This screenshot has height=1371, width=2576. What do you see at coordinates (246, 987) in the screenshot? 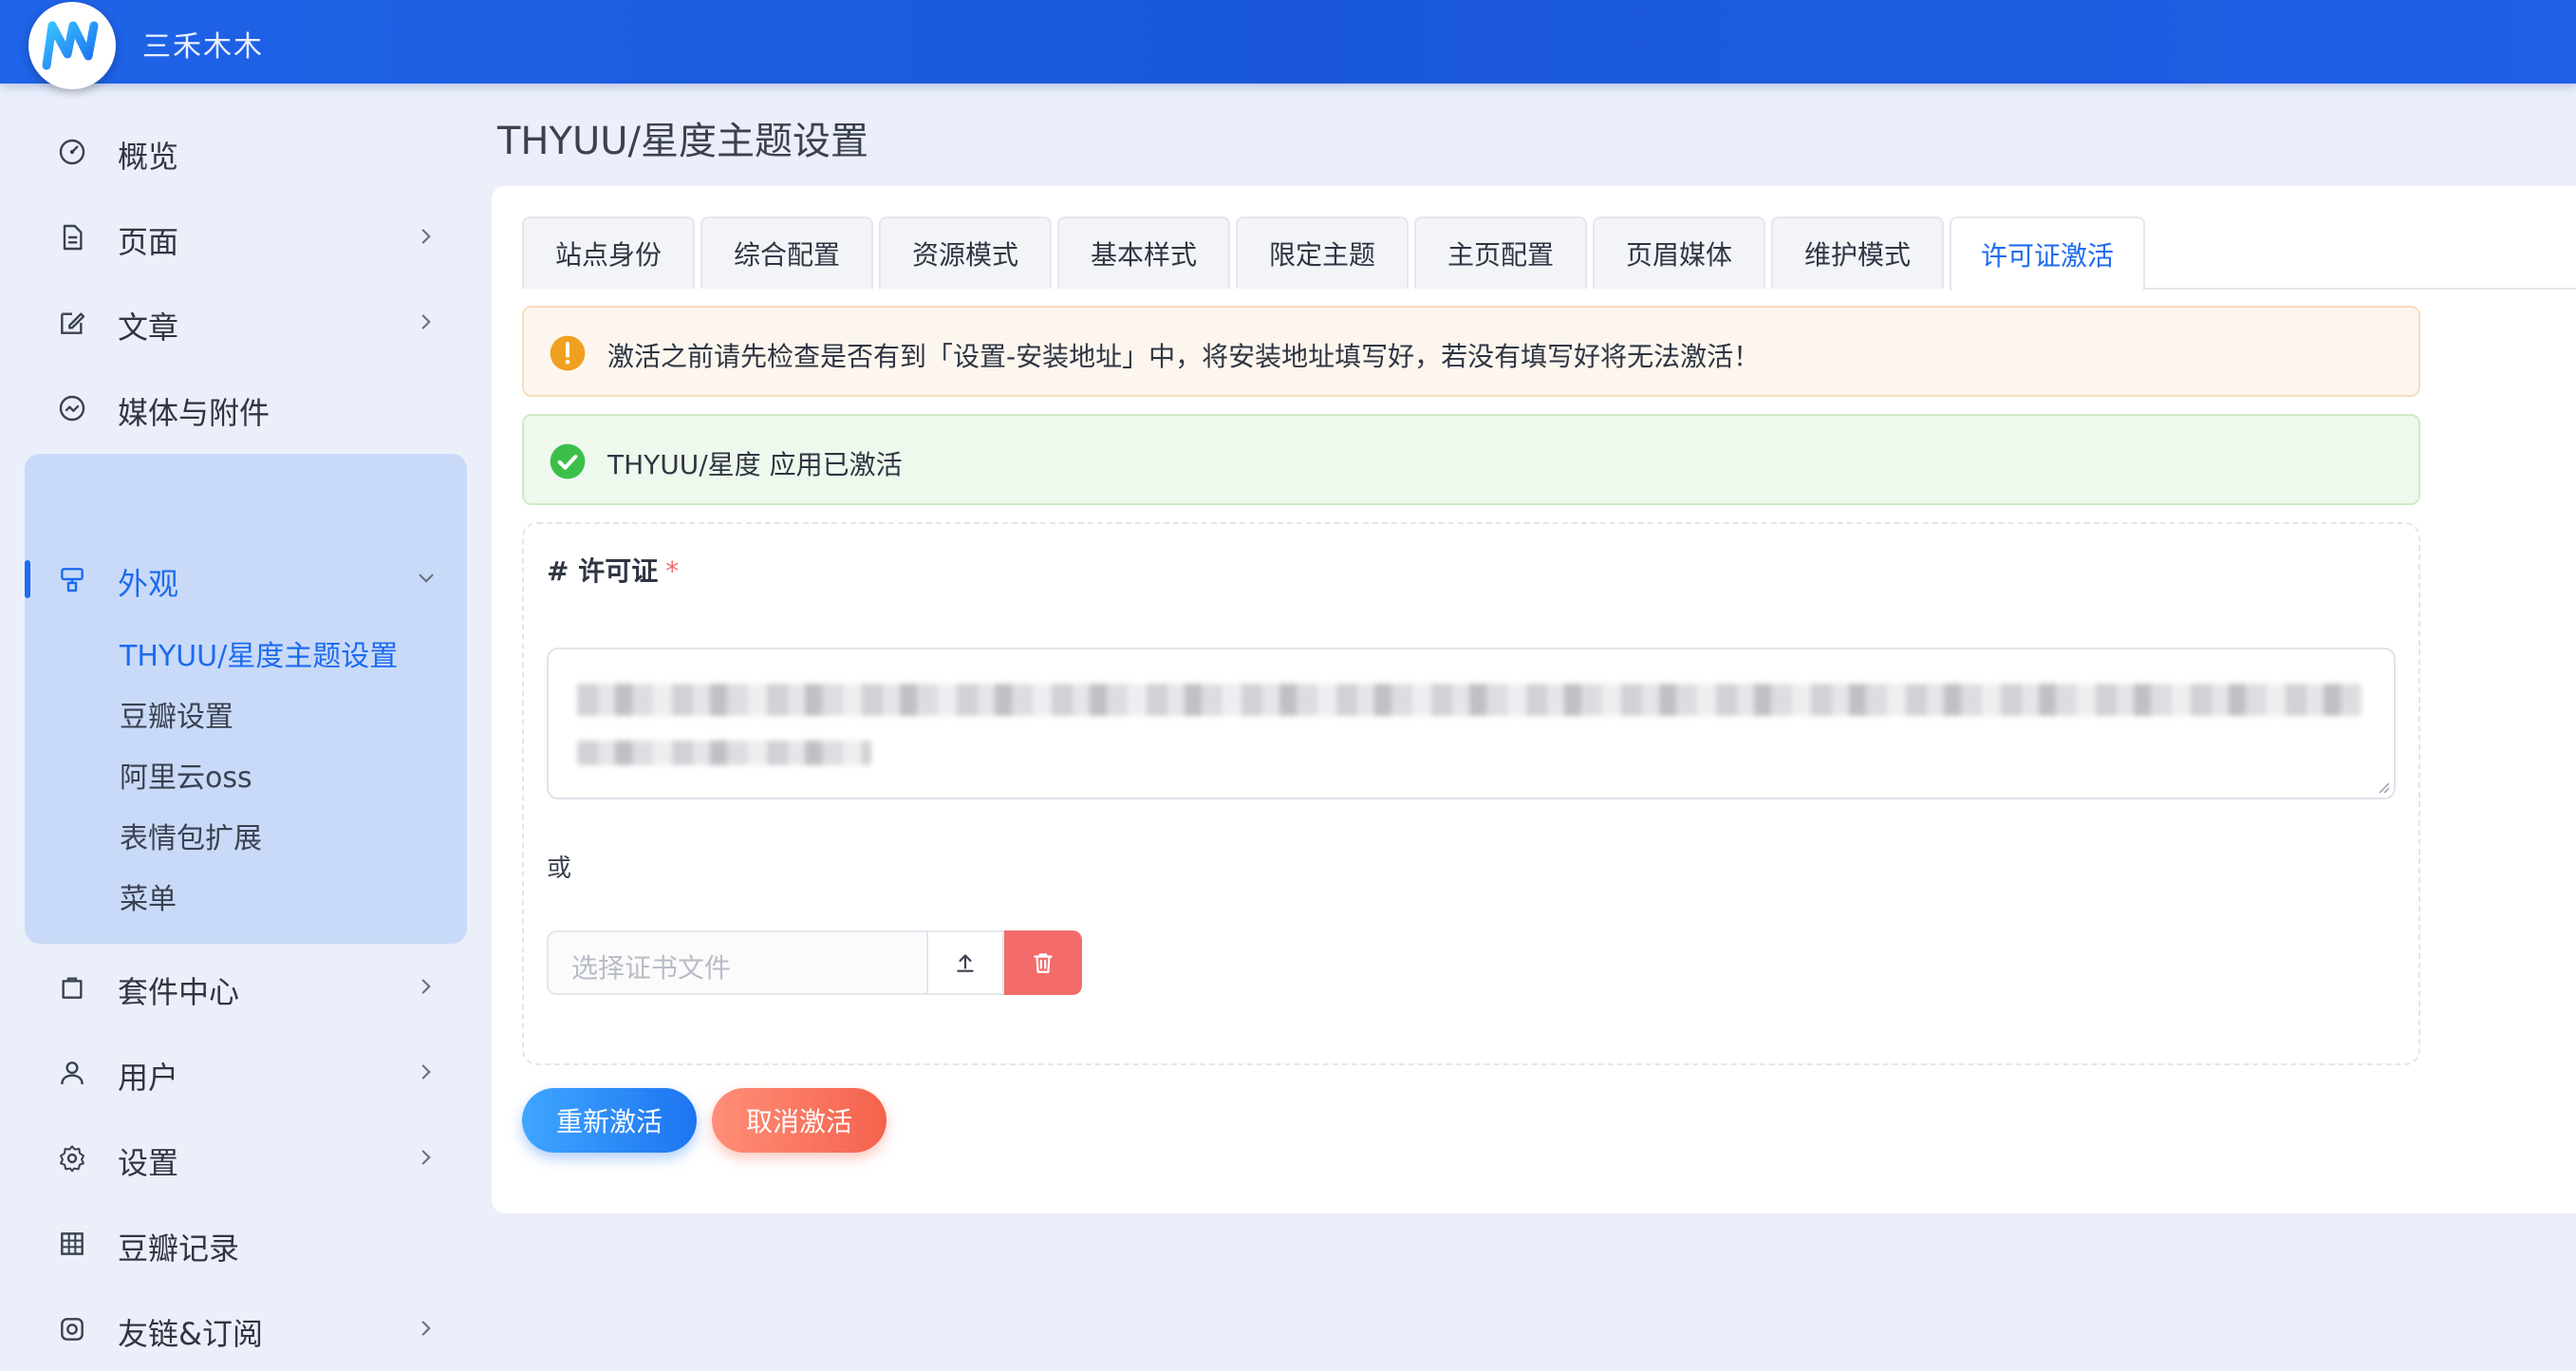
I see `sidebar-item-plugins: 套件中心` at bounding box center [246, 987].